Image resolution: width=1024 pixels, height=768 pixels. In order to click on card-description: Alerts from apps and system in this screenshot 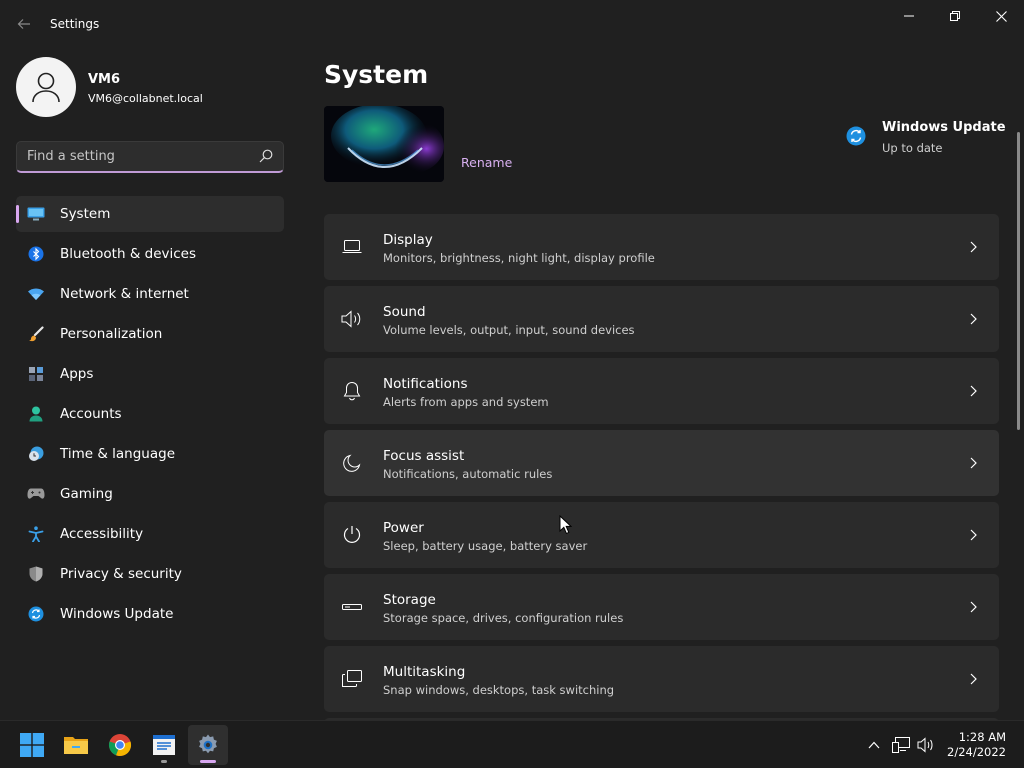, I will do `click(466, 402)`.